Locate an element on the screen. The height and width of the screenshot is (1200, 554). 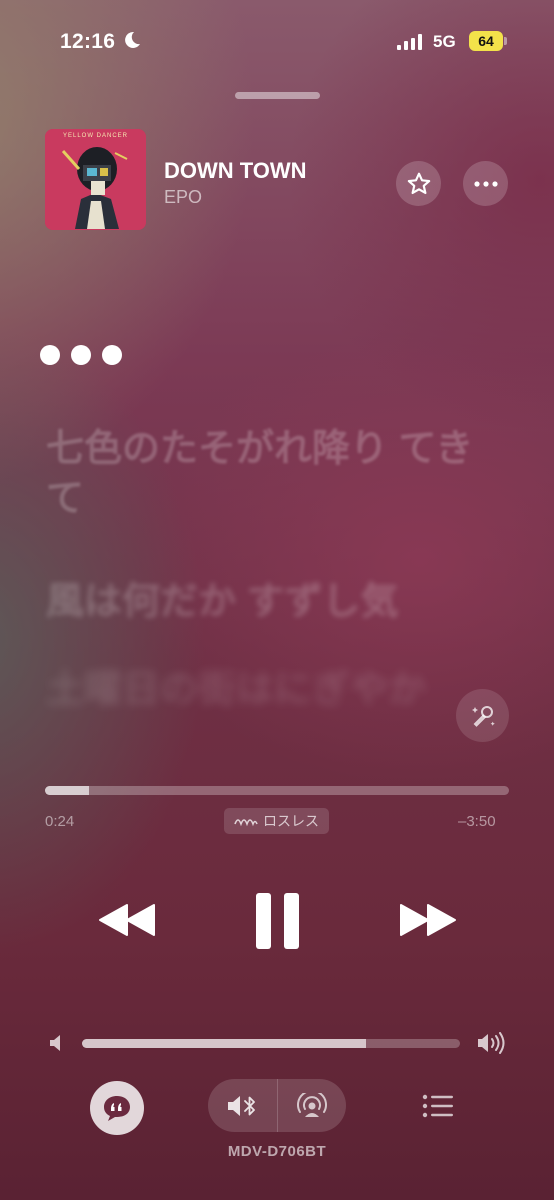
lyrics-icon is located at coordinates (117, 1108).